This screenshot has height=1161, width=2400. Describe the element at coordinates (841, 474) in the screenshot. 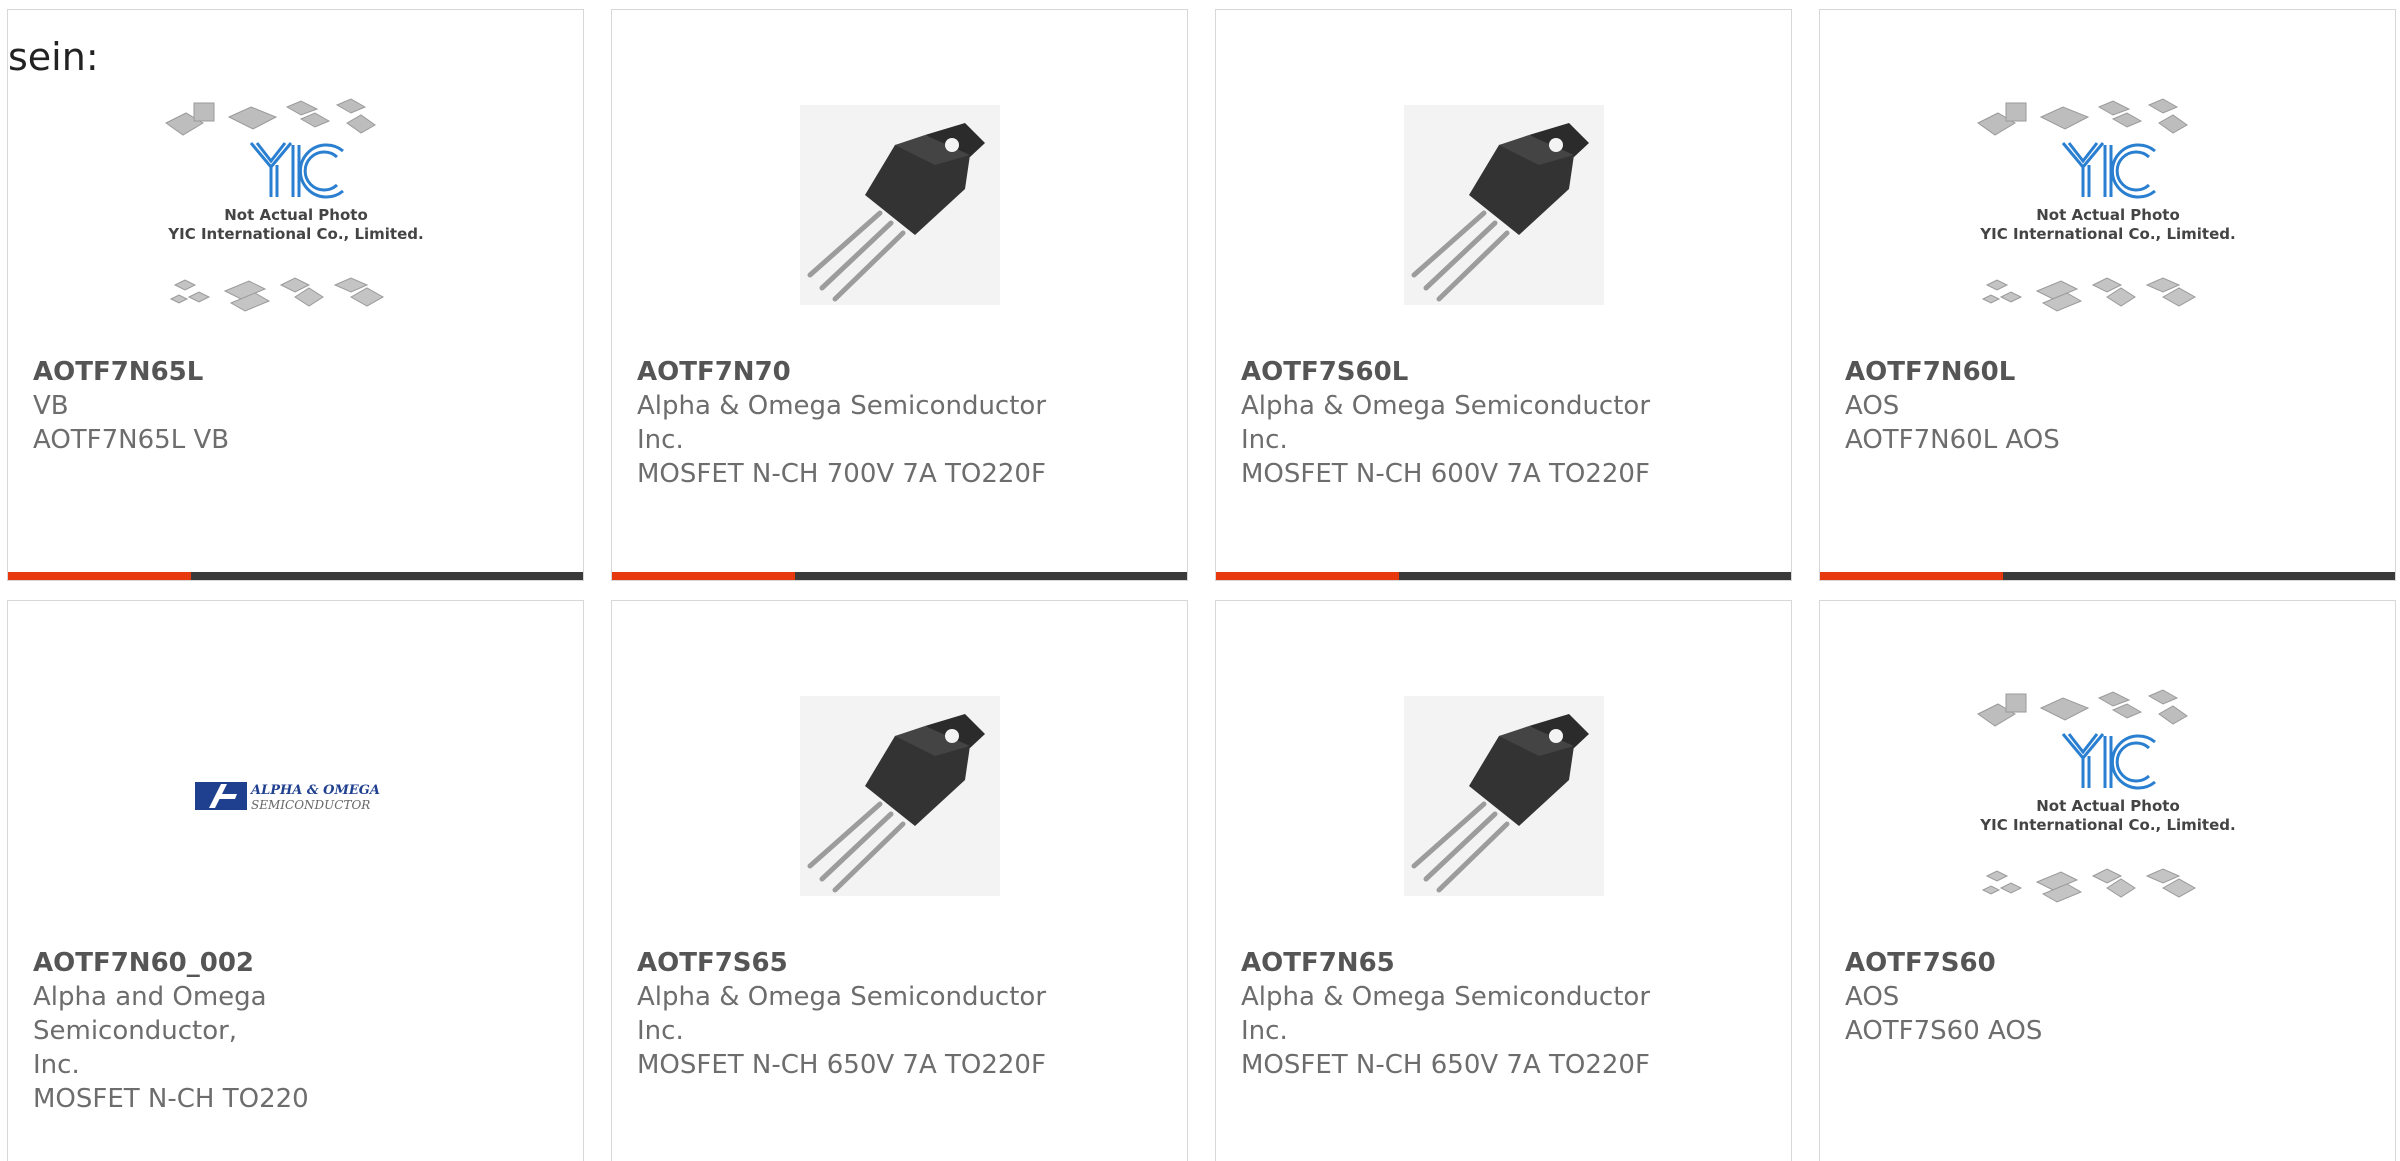

I see `product-description: MOSFET N-CH 700V 7A TO220F` at that location.